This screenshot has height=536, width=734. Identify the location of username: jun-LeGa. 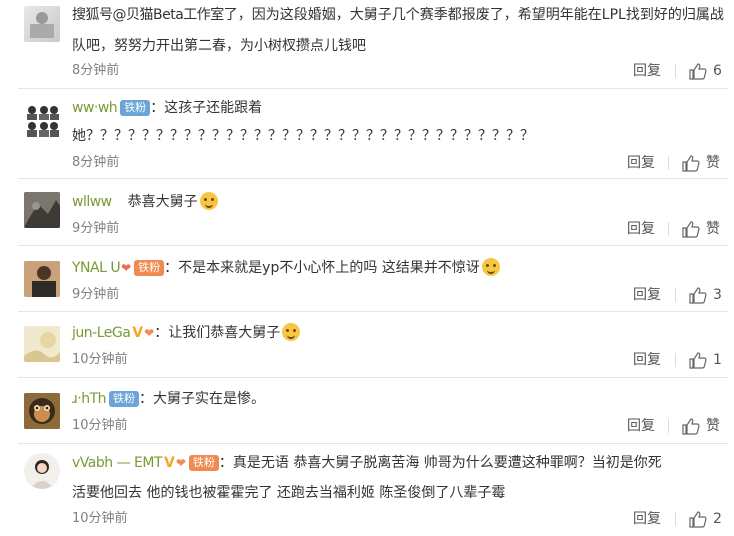
(101, 333).